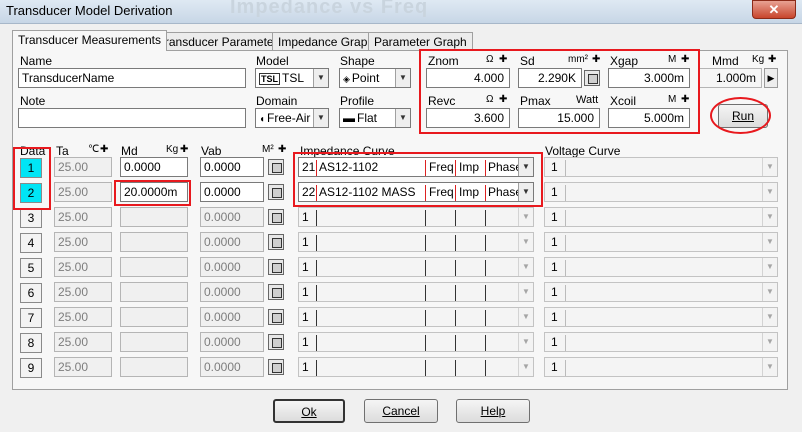 The height and width of the screenshot is (432, 802). What do you see at coordinates (774, 9) in the screenshot?
I see `close-button: ✕` at bounding box center [774, 9].